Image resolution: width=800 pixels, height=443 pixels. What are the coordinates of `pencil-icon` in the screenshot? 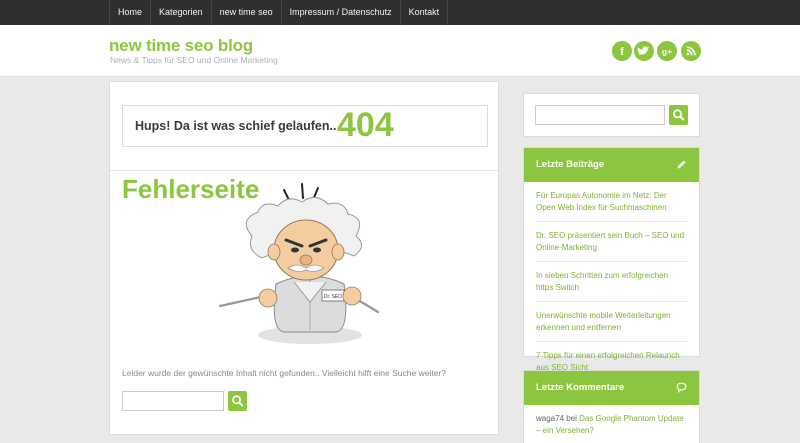 It's located at (681, 164).